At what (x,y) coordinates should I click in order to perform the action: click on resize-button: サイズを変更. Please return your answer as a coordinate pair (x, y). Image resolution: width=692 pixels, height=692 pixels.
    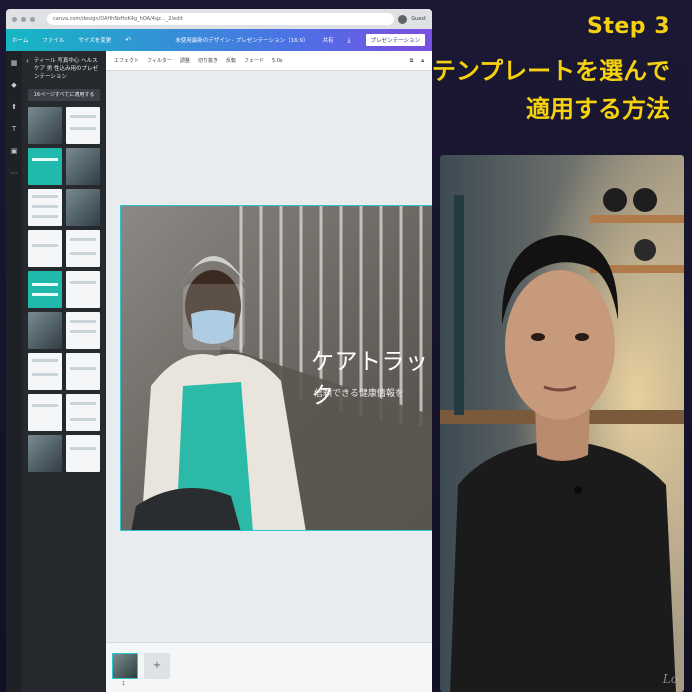
    Looking at the image, I should click on (94, 40).